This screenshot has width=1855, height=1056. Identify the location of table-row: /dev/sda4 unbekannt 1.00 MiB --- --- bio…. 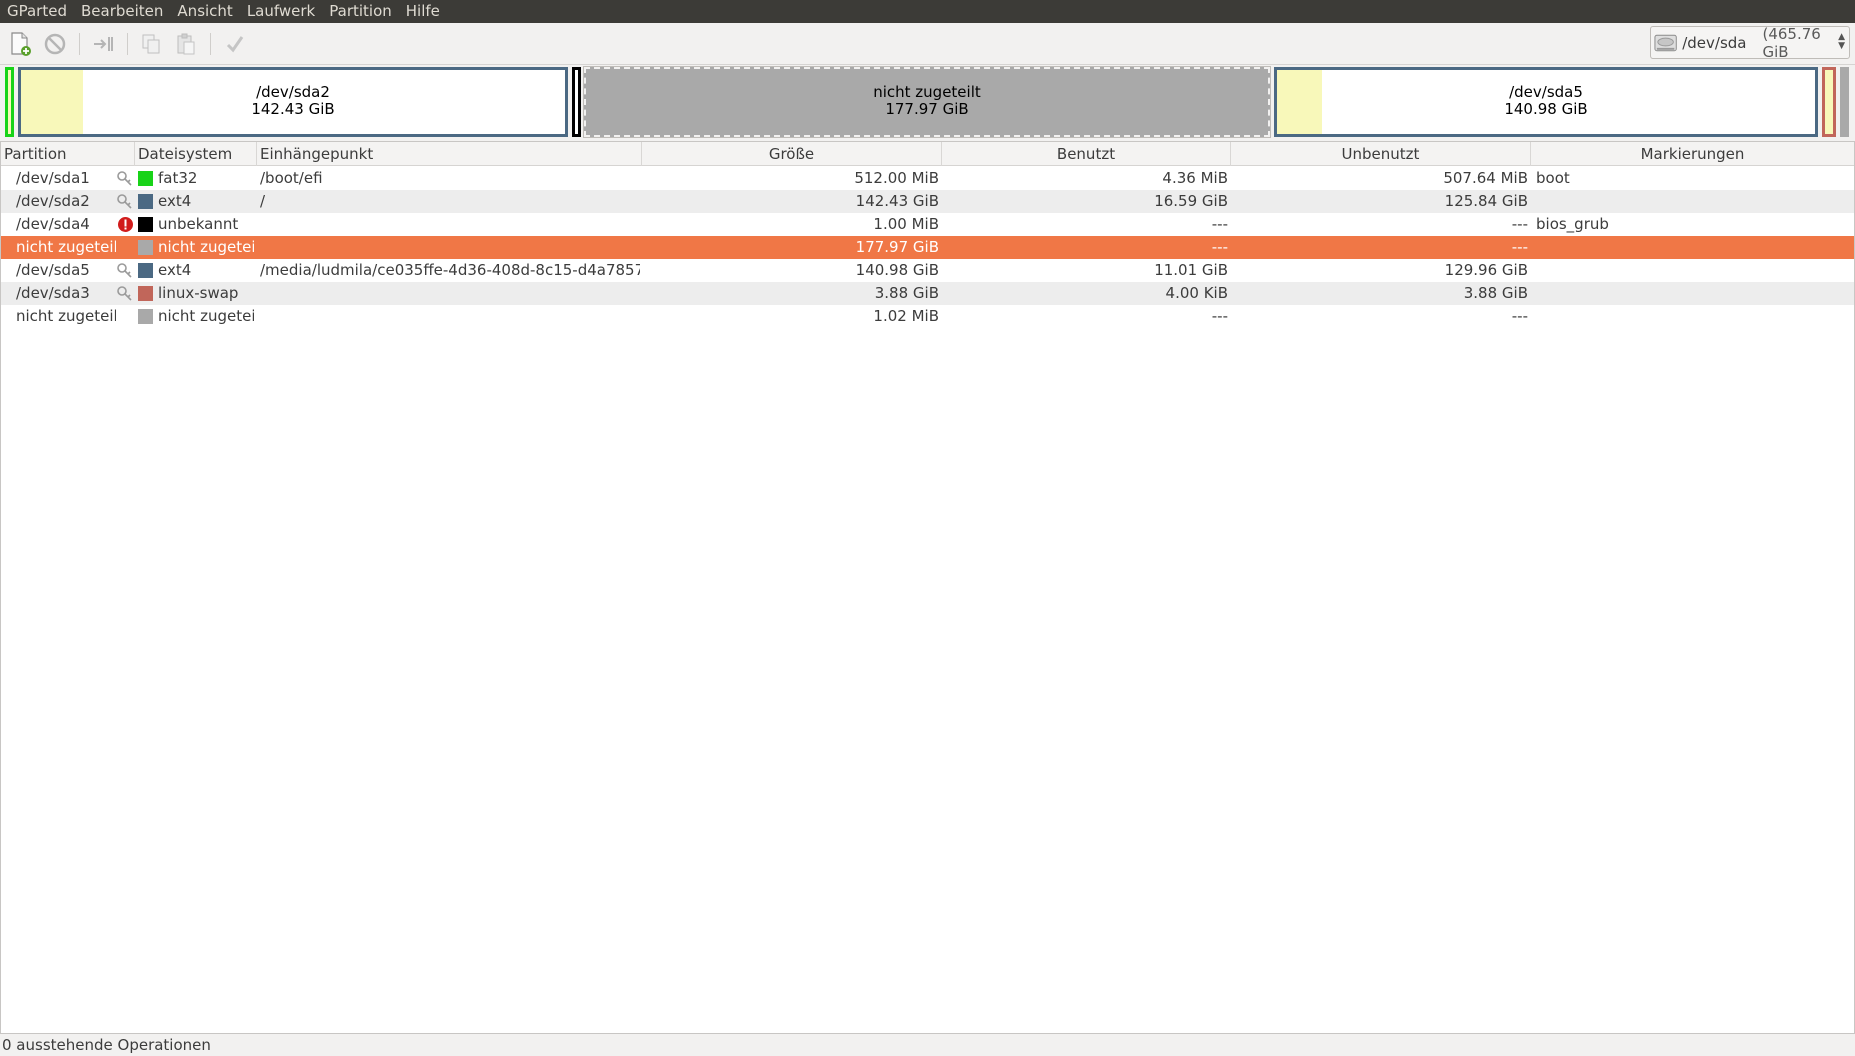
(927, 224).